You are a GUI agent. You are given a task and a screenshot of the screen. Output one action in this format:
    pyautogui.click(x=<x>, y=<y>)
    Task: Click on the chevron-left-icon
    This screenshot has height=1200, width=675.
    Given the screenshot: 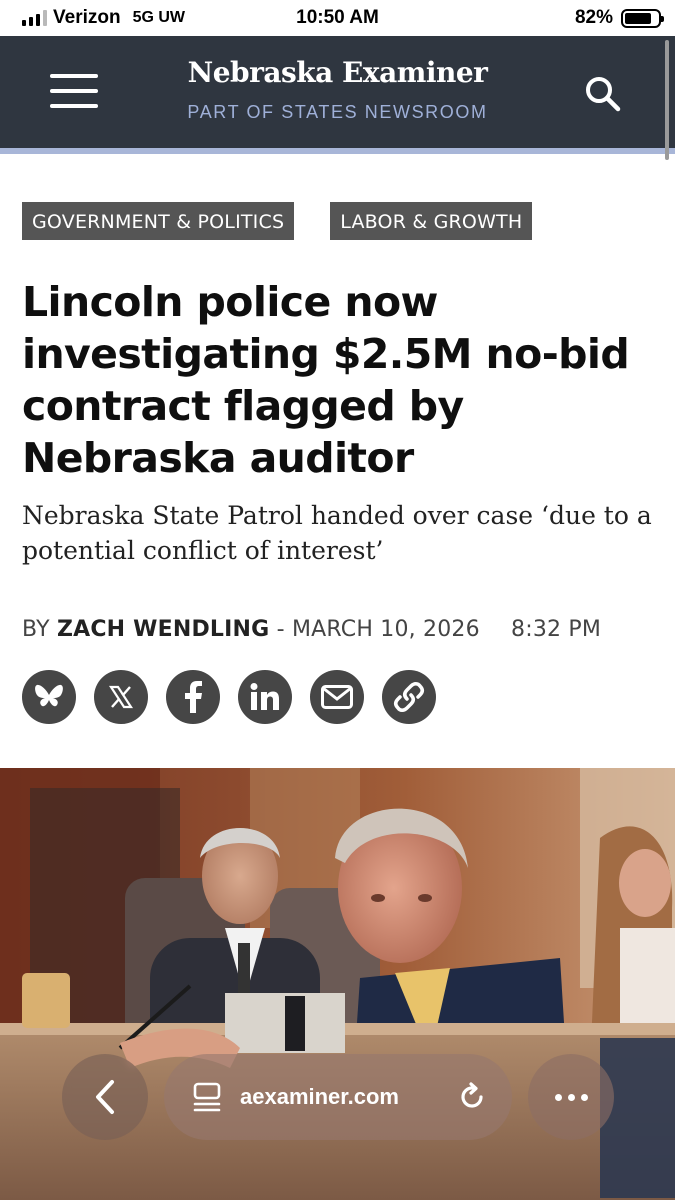 What is the action you would take?
    pyautogui.click(x=105, y=1097)
    